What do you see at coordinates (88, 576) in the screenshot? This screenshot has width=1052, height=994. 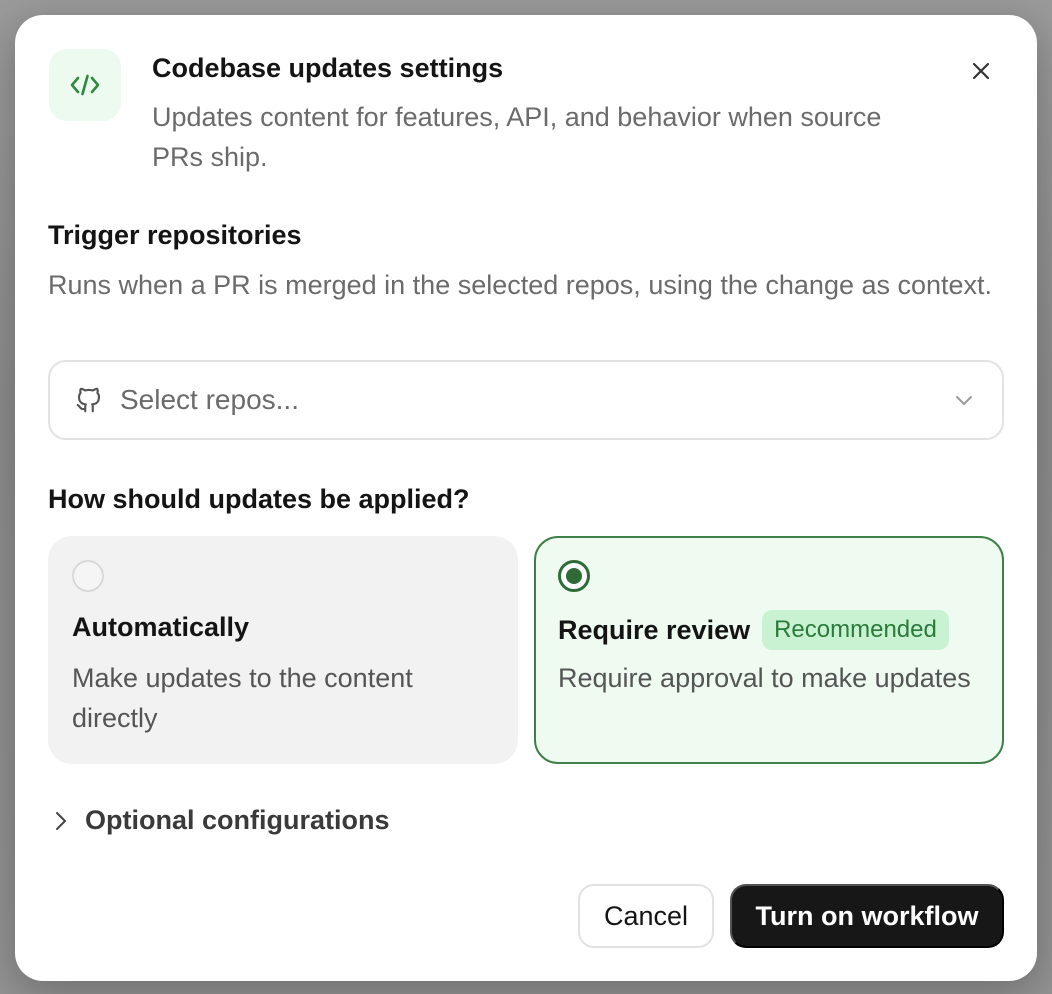 I see `radio-automatically` at bounding box center [88, 576].